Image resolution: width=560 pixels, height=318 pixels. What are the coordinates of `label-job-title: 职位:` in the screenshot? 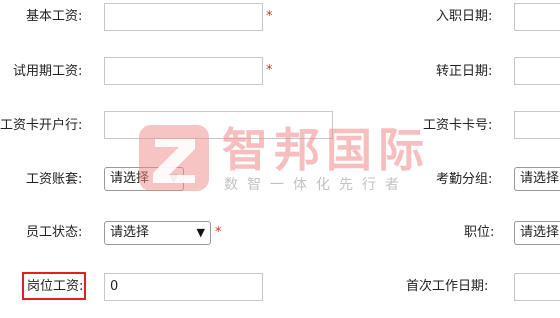 It's located at (479, 232).